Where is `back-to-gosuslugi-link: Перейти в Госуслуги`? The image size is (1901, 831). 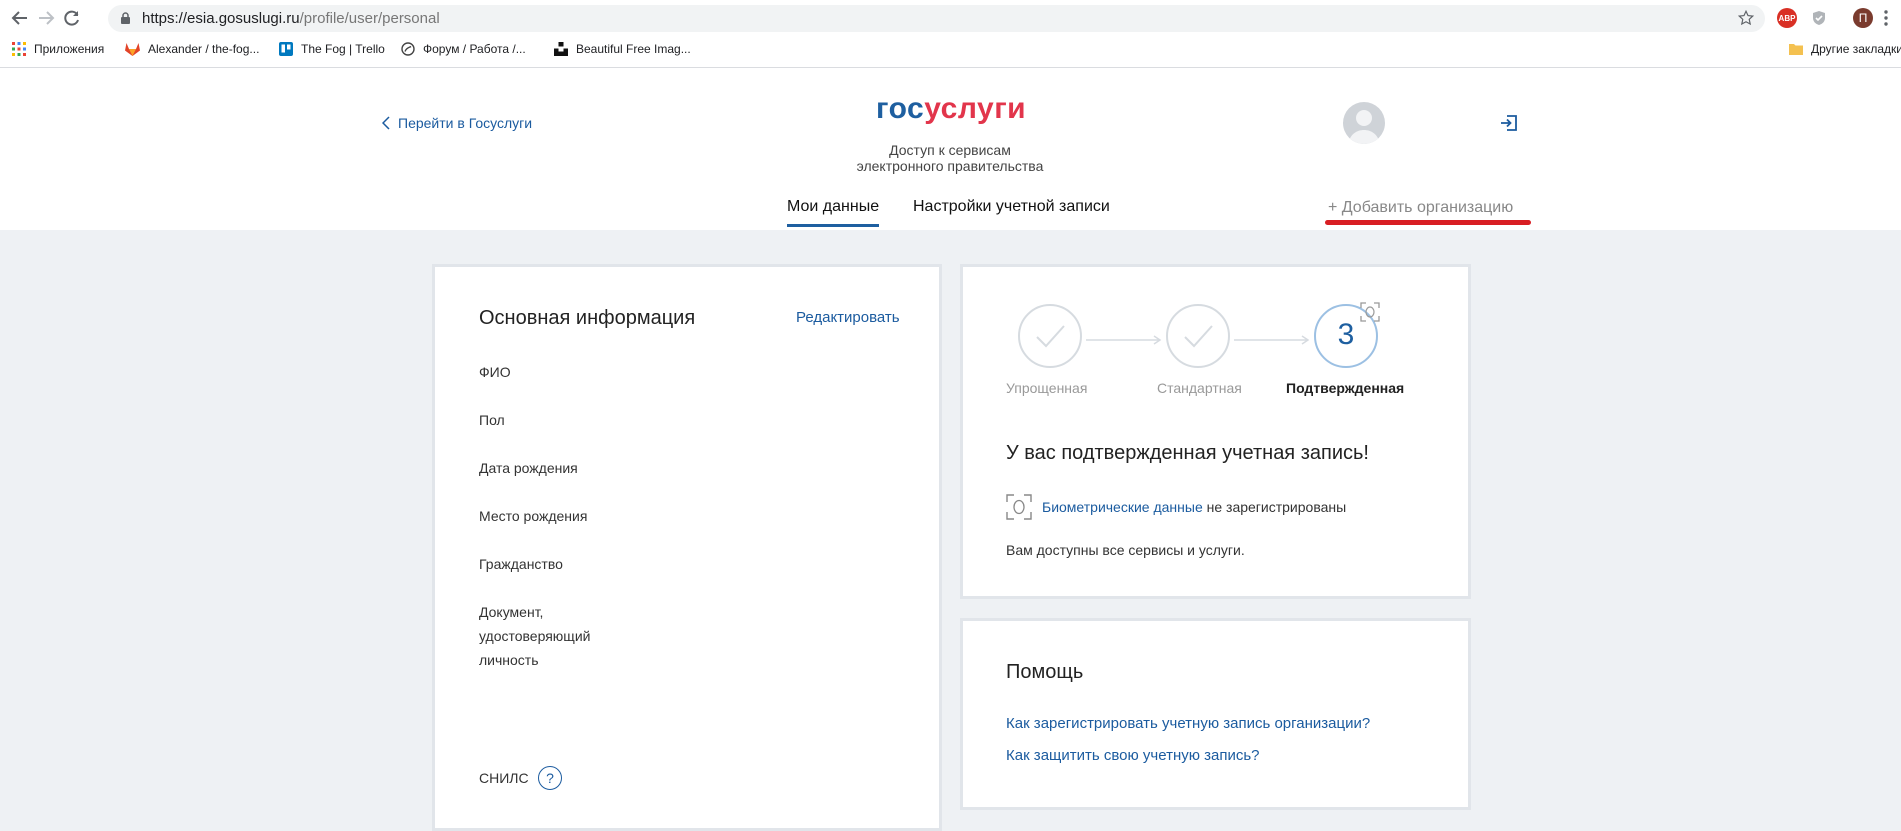 back-to-gosuslugi-link: Перейти в Госуслуги is located at coordinates (457, 123).